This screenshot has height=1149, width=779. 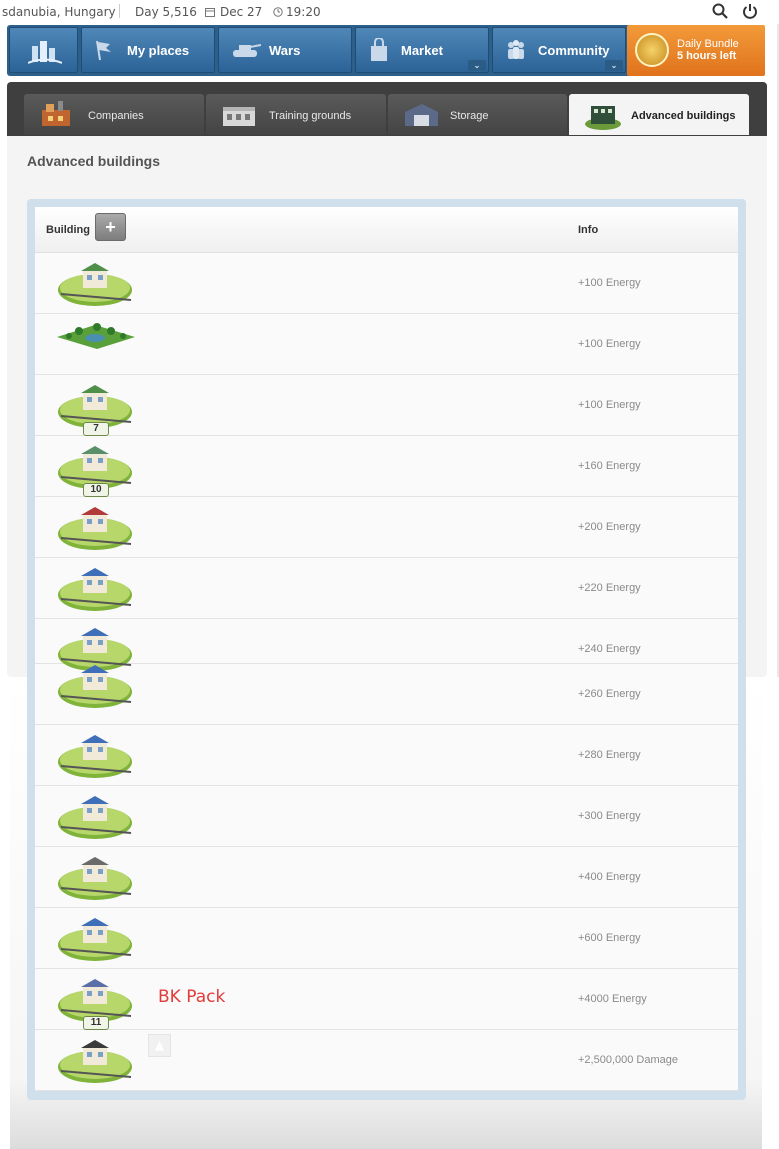 What do you see at coordinates (96, 490) in the screenshot?
I see `level-badge: 10` at bounding box center [96, 490].